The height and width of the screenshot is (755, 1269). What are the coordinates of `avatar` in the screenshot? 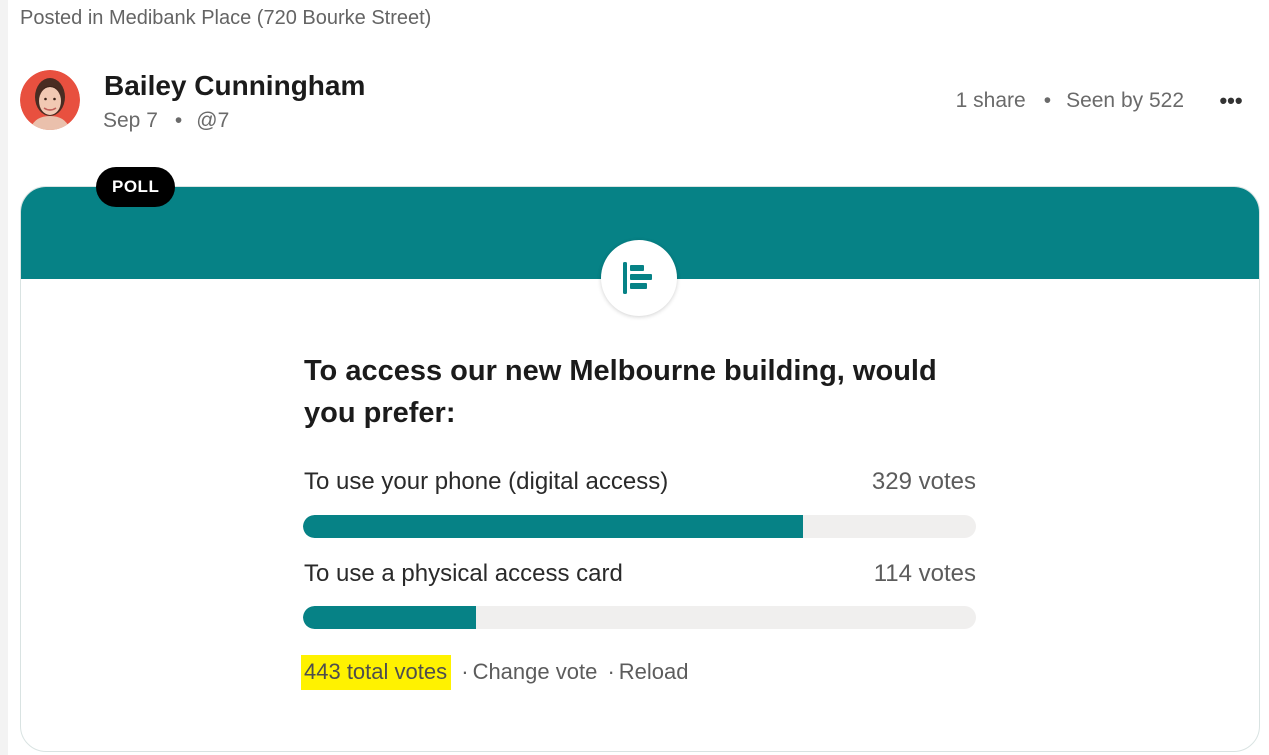 It's located at (50, 100).